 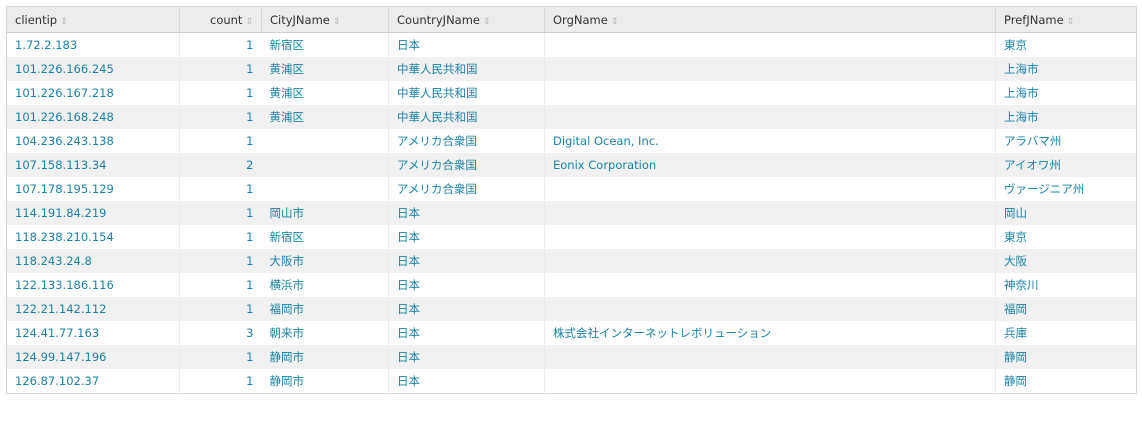 I want to click on cell-clientip: 101.226.166.245, so click(x=93, y=69).